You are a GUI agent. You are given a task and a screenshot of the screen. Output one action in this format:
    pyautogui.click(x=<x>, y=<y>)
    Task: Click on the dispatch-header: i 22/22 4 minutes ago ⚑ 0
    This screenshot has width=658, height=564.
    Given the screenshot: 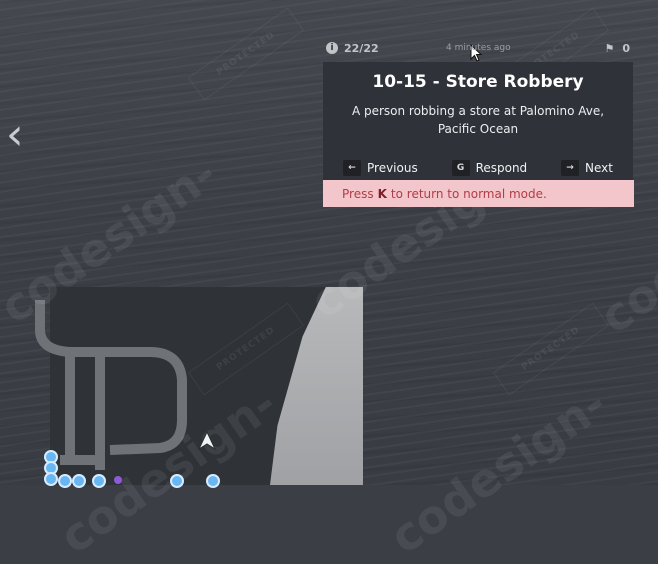 What is the action you would take?
    pyautogui.click(x=478, y=48)
    